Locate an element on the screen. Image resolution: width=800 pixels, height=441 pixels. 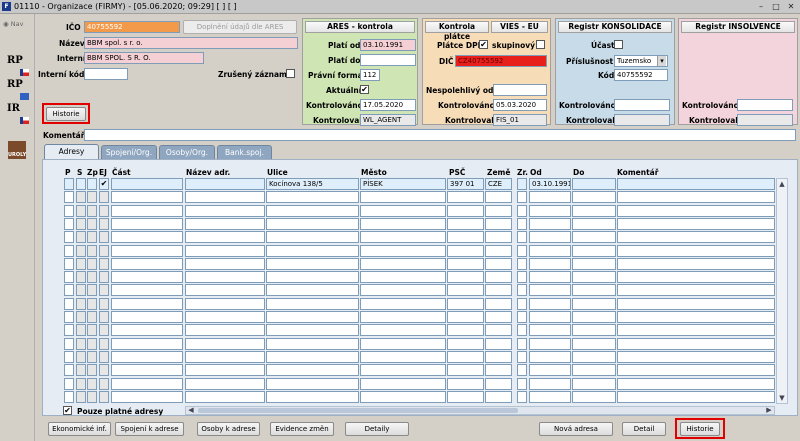
evidence-zmen-button: Evidence změn is located at coordinates (302, 429).